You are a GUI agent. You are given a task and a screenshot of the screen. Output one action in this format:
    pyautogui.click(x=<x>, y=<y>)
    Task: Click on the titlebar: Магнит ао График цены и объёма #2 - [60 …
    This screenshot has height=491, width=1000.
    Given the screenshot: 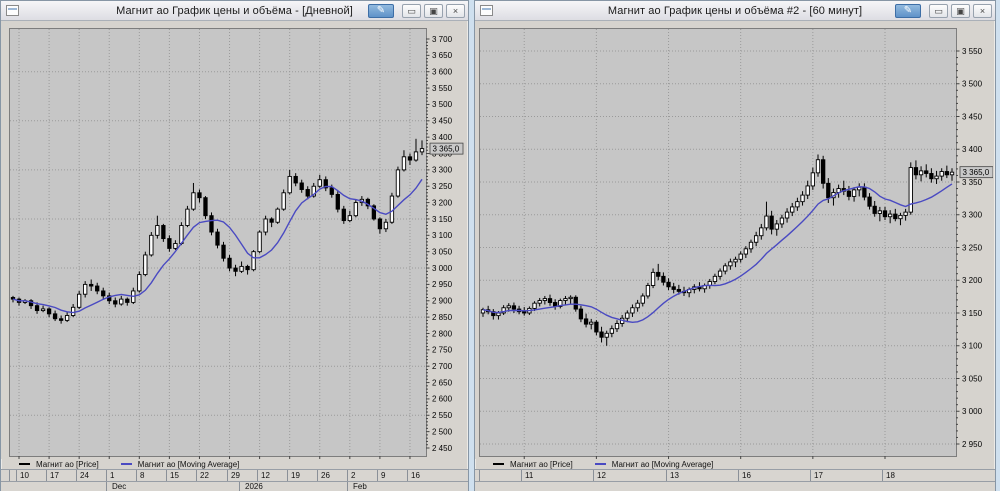 What is the action you would take?
    pyautogui.click(x=735, y=11)
    